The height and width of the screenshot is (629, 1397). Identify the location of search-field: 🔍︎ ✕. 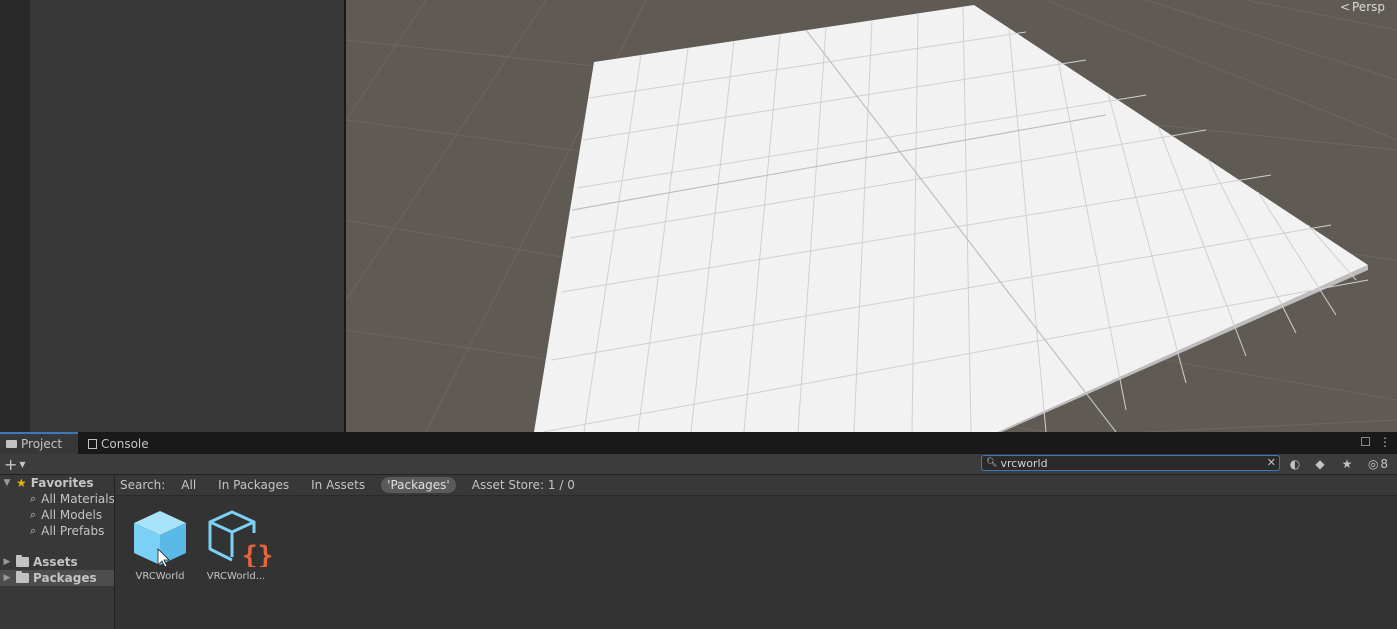
(1130, 463).